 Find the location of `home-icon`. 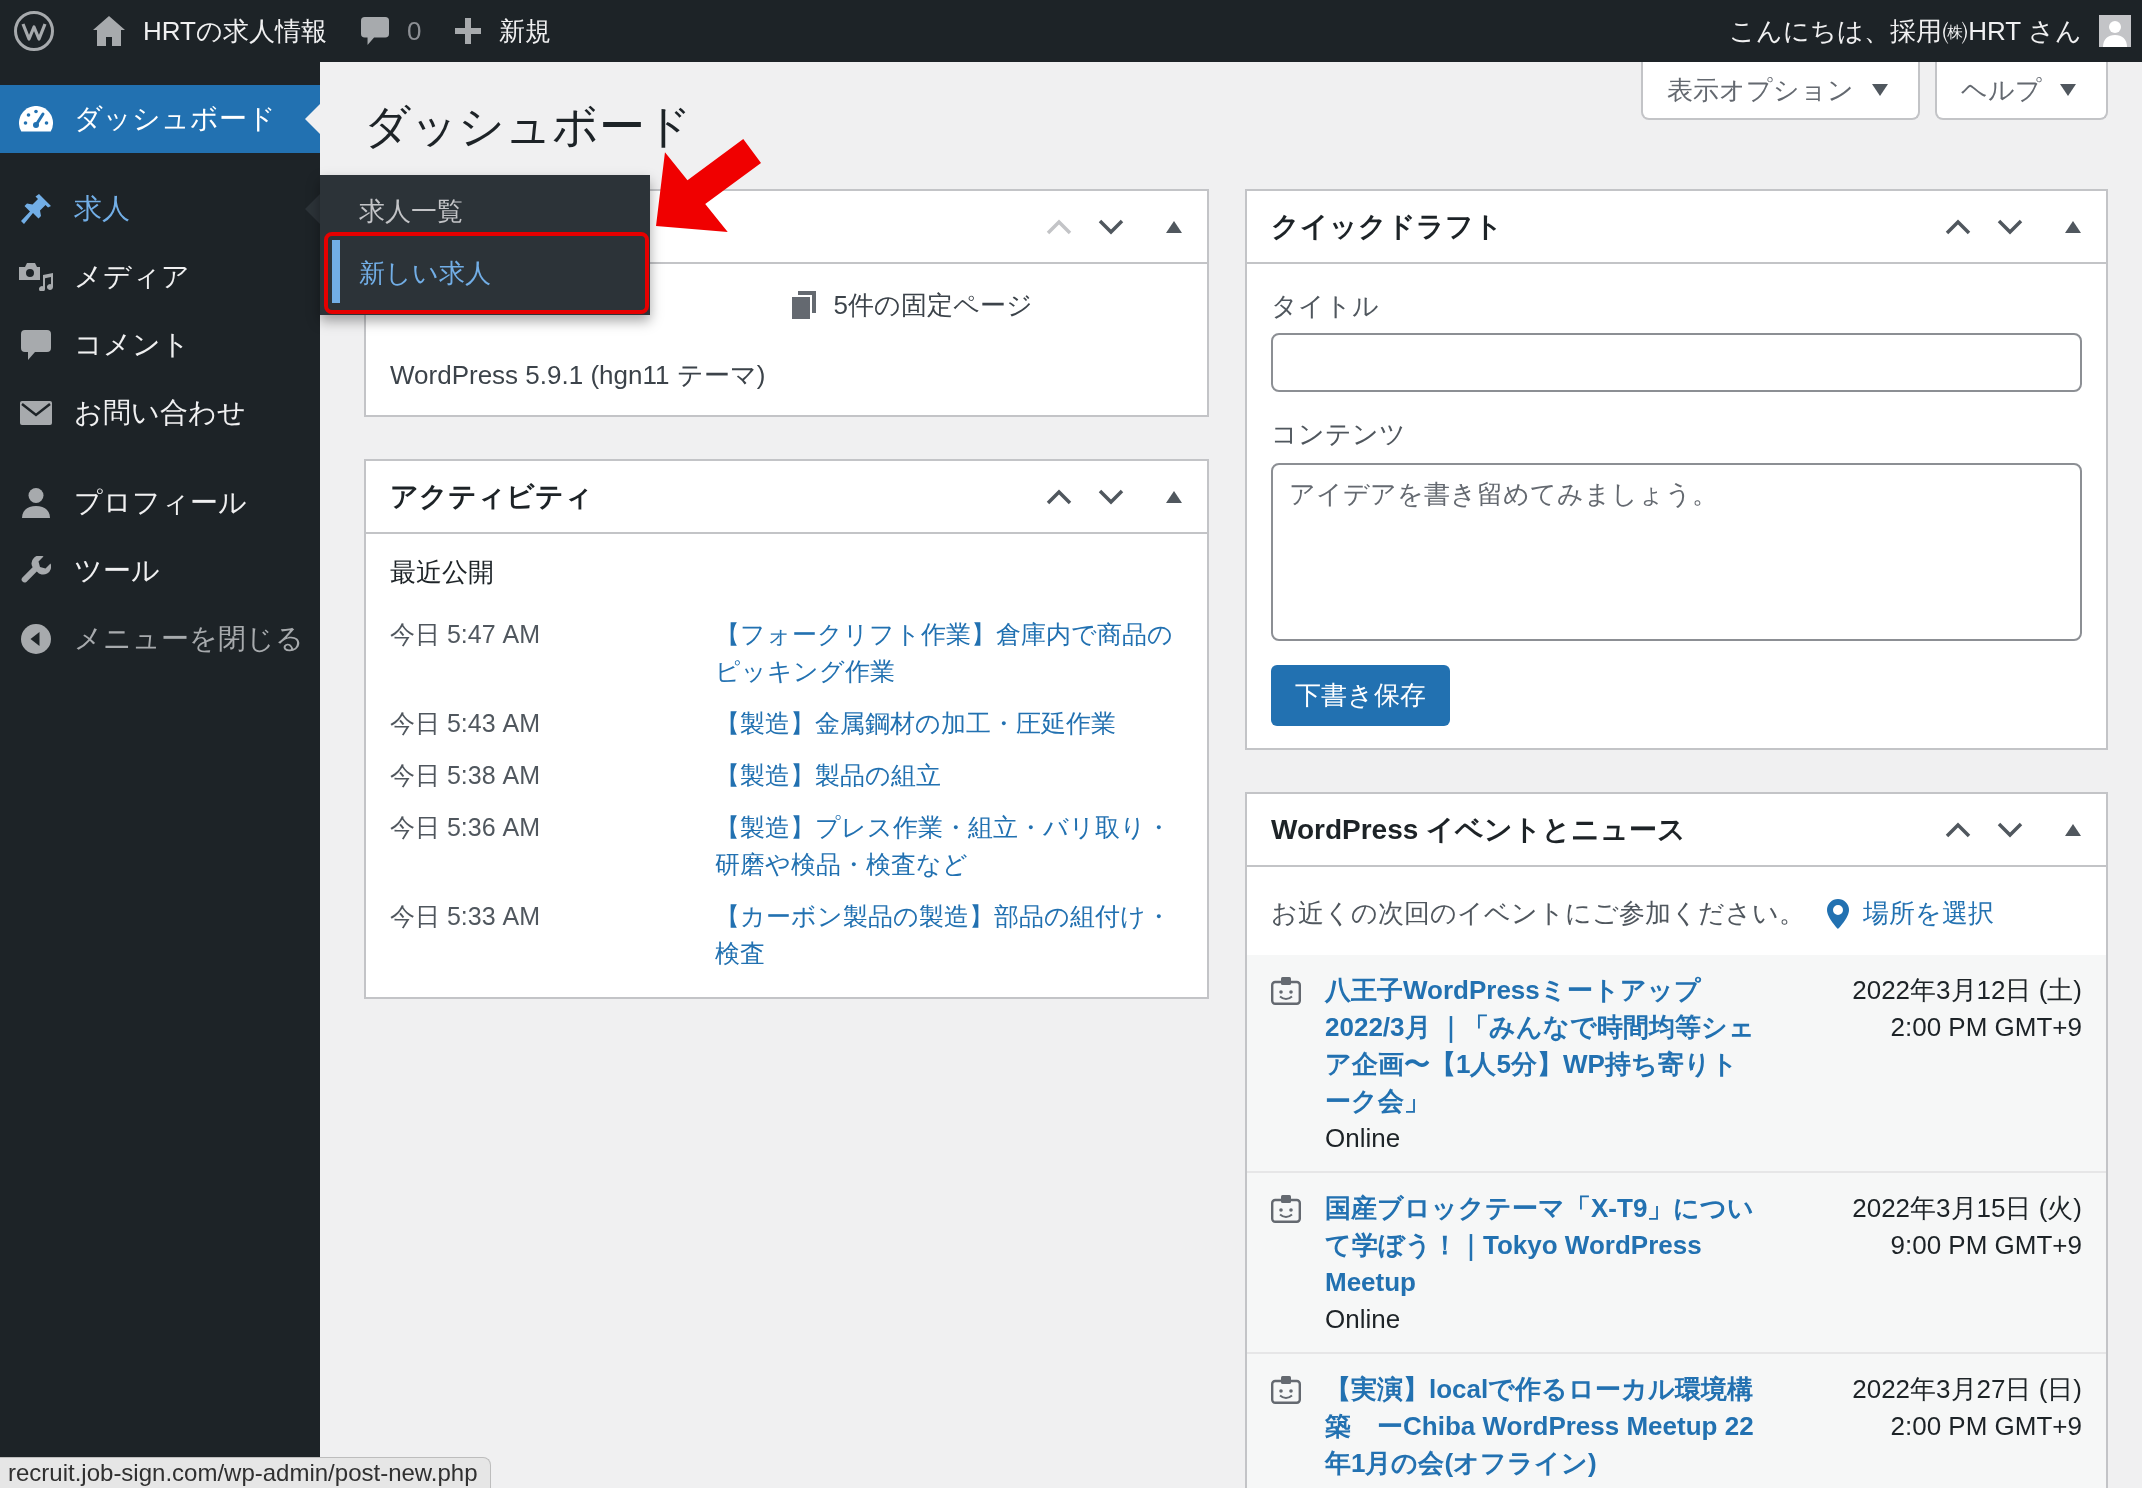

home-icon is located at coordinates (109, 31).